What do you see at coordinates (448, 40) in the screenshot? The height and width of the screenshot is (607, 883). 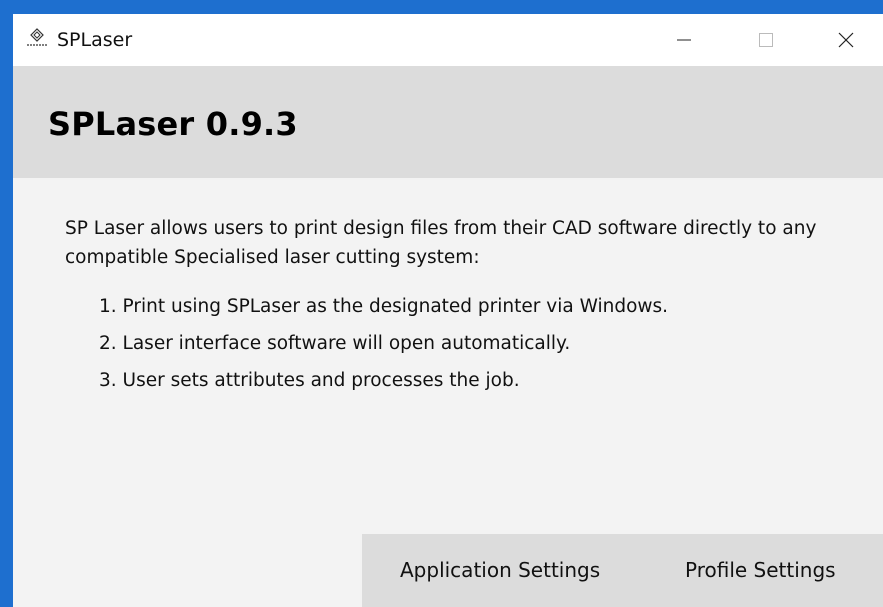 I see `title-bar: SPLaser` at bounding box center [448, 40].